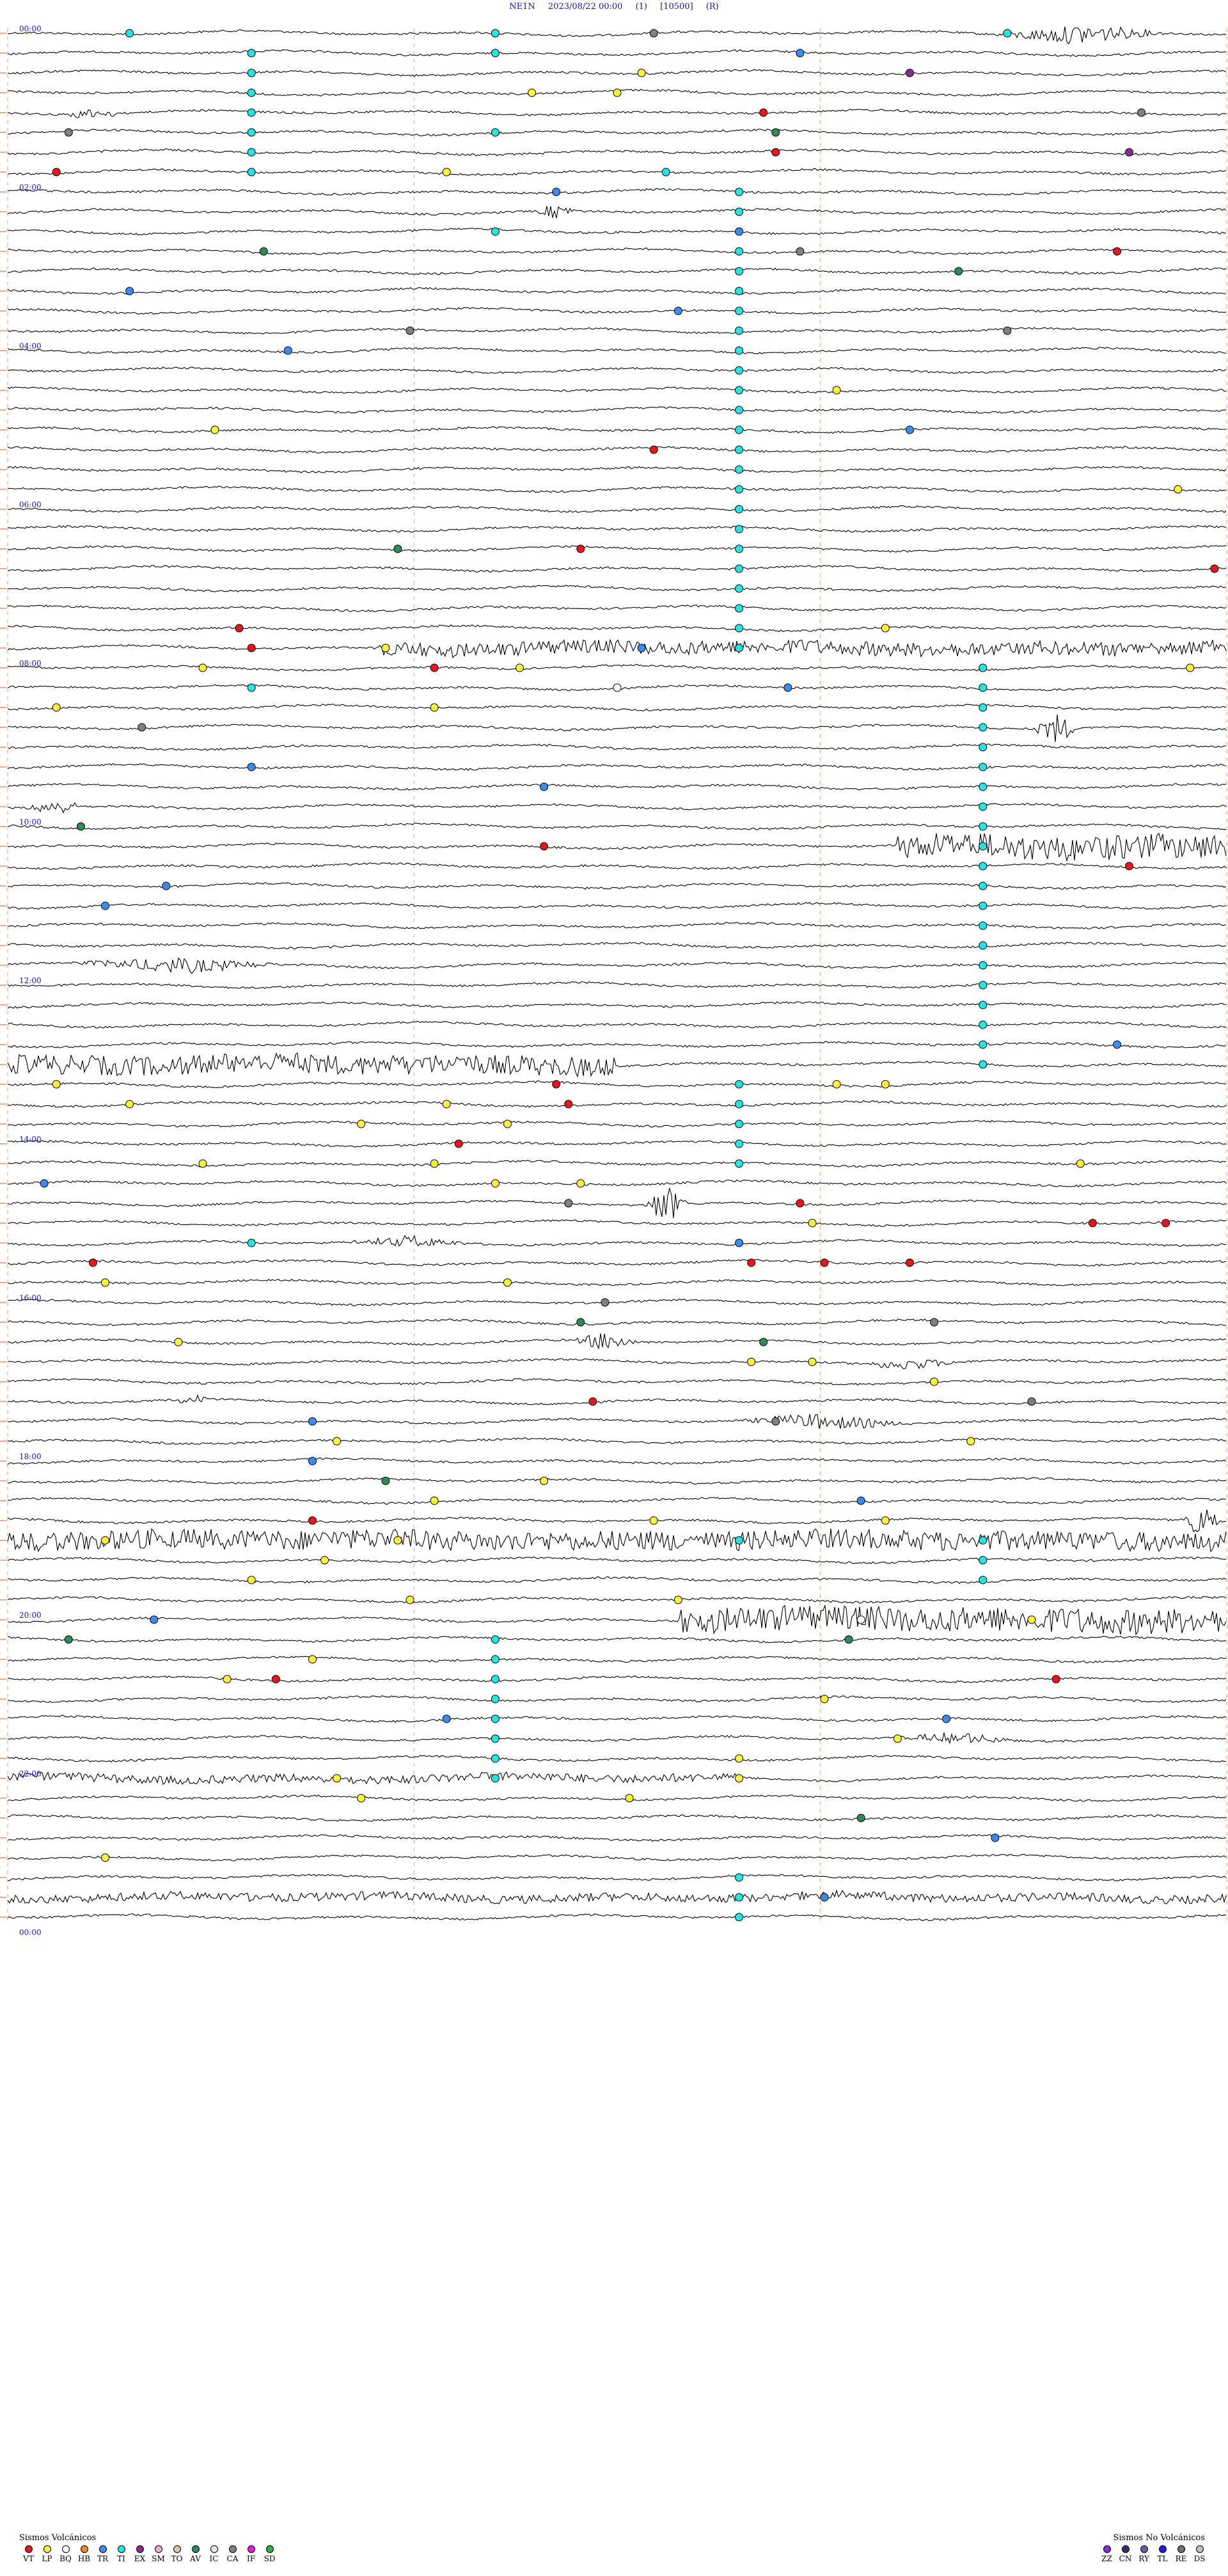  What do you see at coordinates (47, 2558) in the screenshot?
I see `legend-code: LP` at bounding box center [47, 2558].